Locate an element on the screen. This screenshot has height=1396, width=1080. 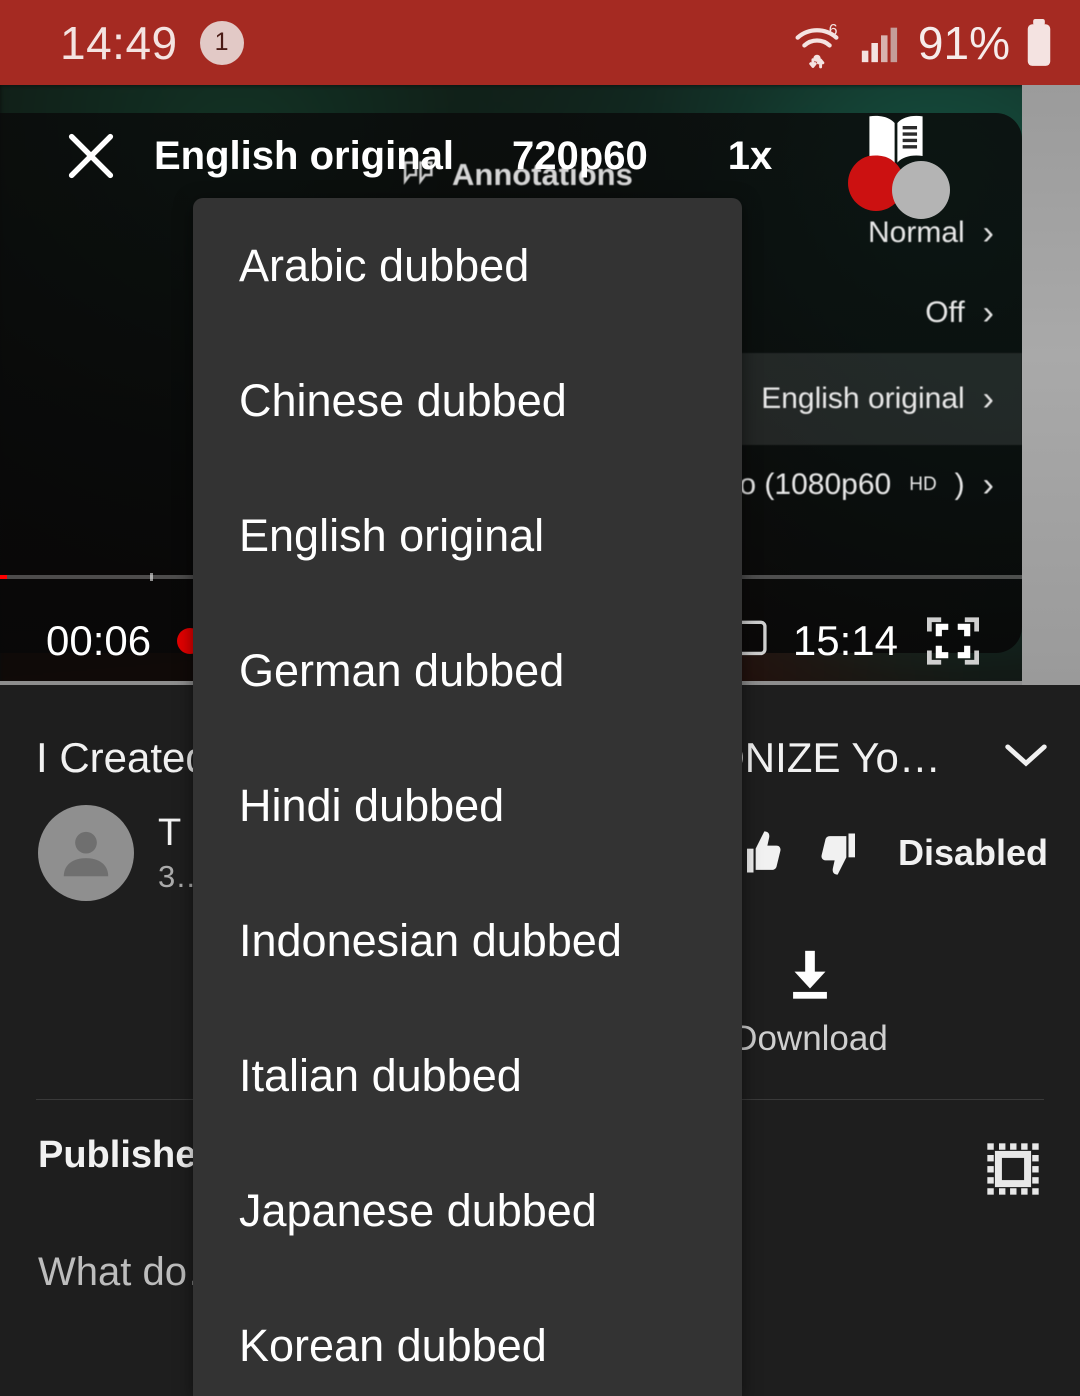
status-bar: 14:49 1 6 91% is located at coordinates (540, 42).